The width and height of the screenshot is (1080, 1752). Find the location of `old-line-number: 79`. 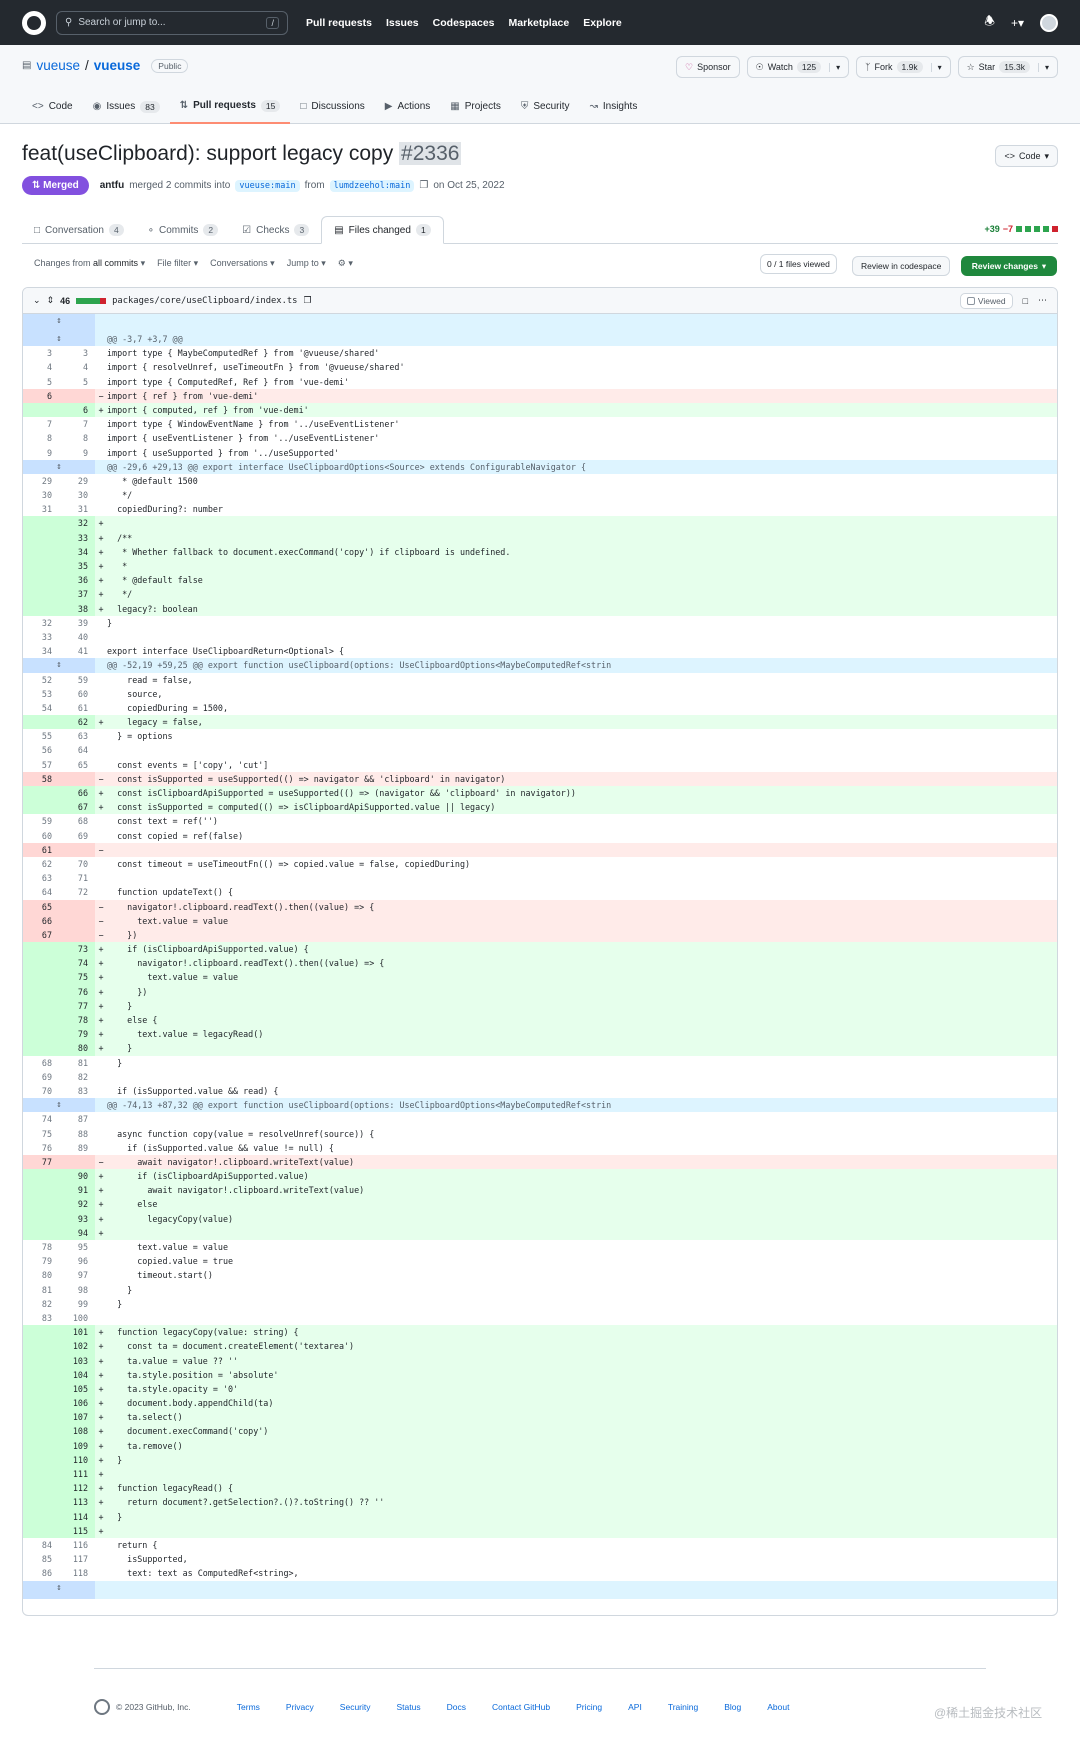

old-line-number: 79 is located at coordinates (41, 1261).